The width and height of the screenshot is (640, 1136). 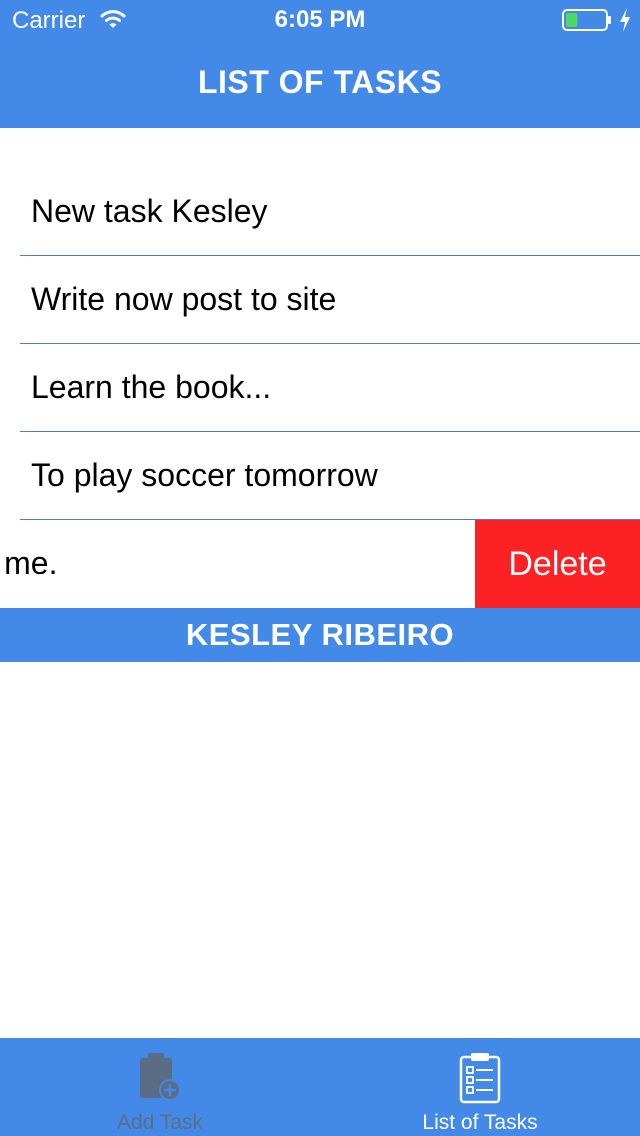 I want to click on status-bar: Carrier 6:05 PM, so click(x=320, y=20).